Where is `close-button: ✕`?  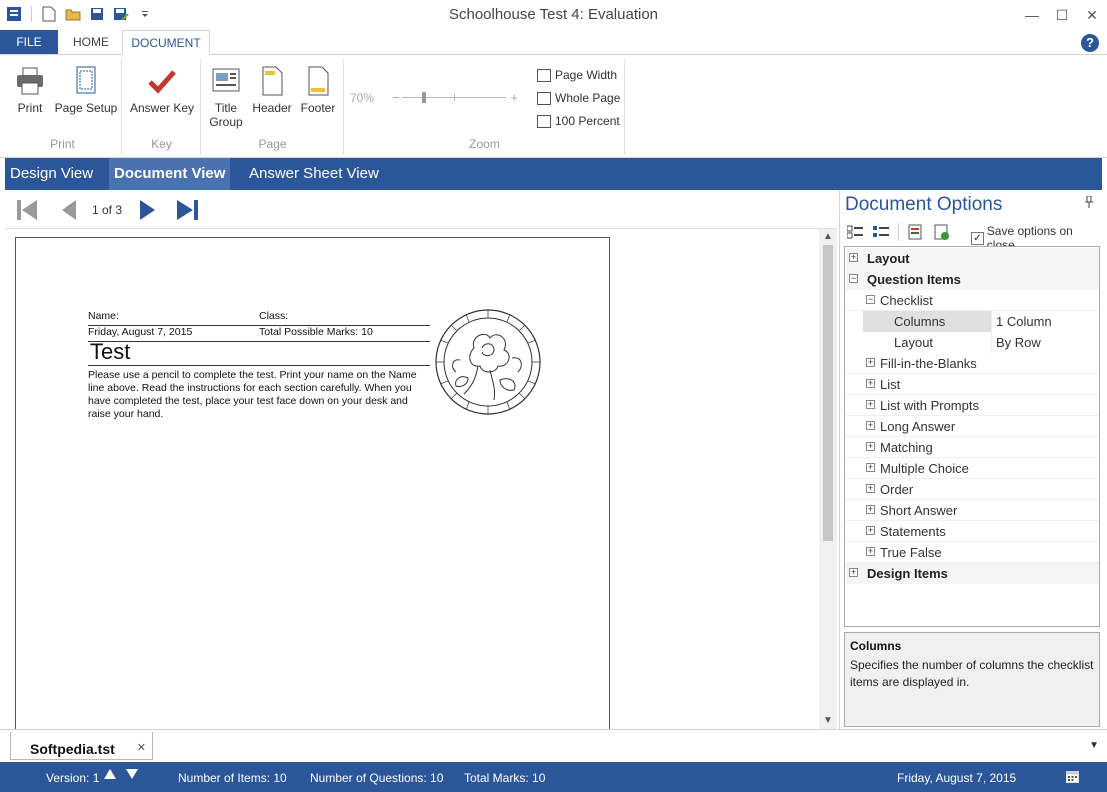 close-button: ✕ is located at coordinates (1092, 15).